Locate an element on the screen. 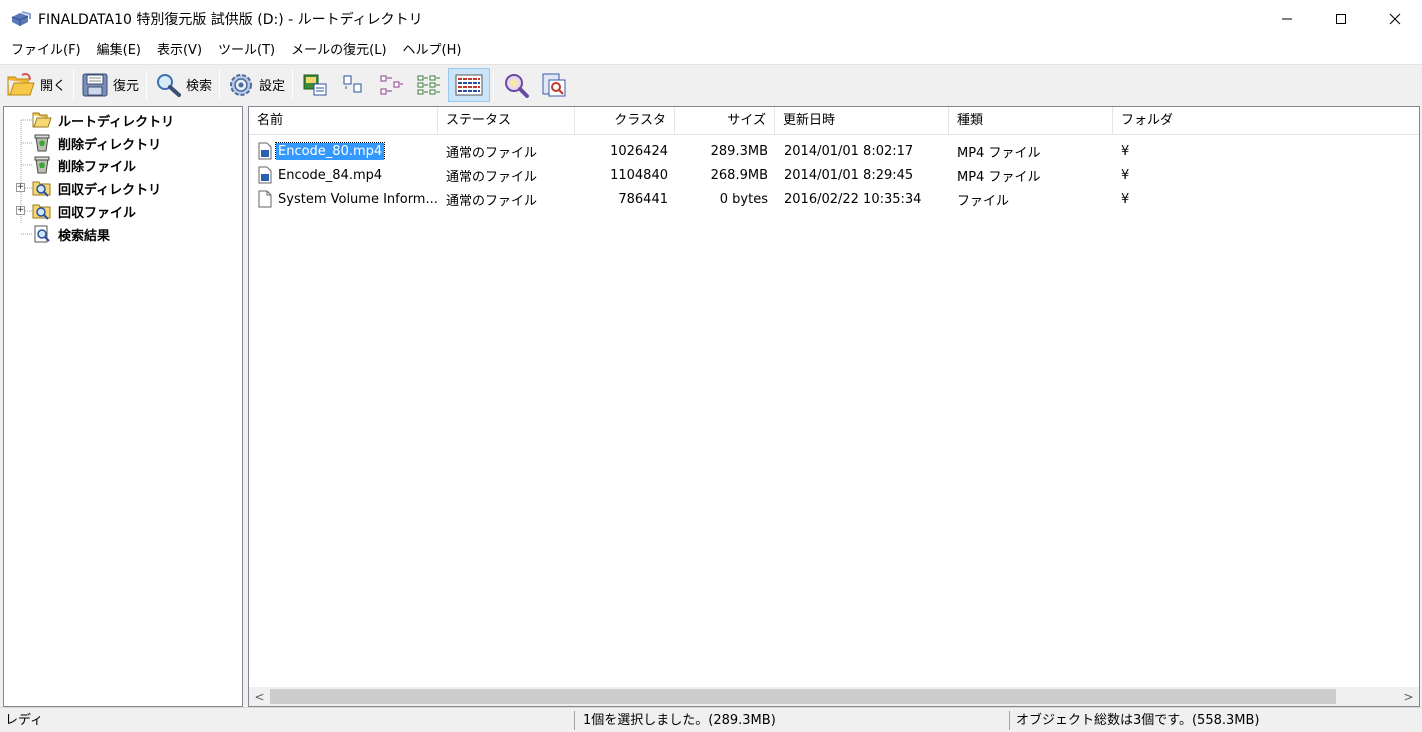 The height and width of the screenshot is (732, 1422). gear-icon is located at coordinates (241, 84).